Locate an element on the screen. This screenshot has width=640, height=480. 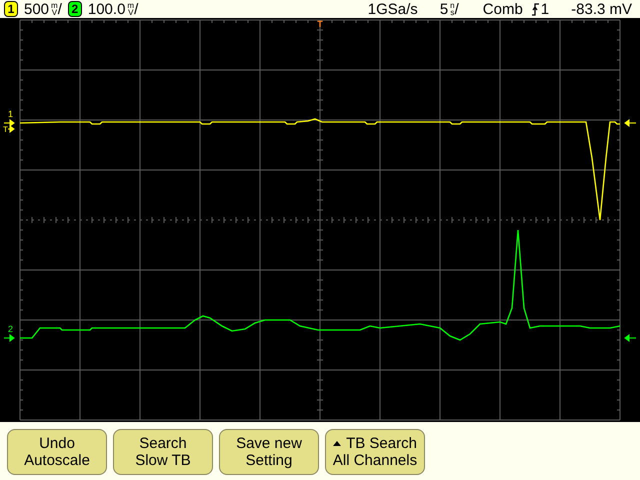
softkey-button: Search Slow TB is located at coordinates (163, 452).